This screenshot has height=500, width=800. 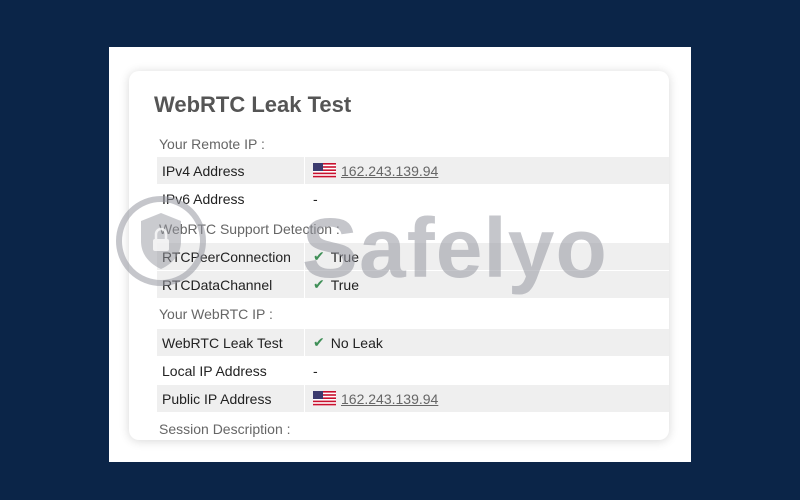 What do you see at coordinates (214, 370) in the screenshot?
I see `local-ip-label: Local IP Address` at bounding box center [214, 370].